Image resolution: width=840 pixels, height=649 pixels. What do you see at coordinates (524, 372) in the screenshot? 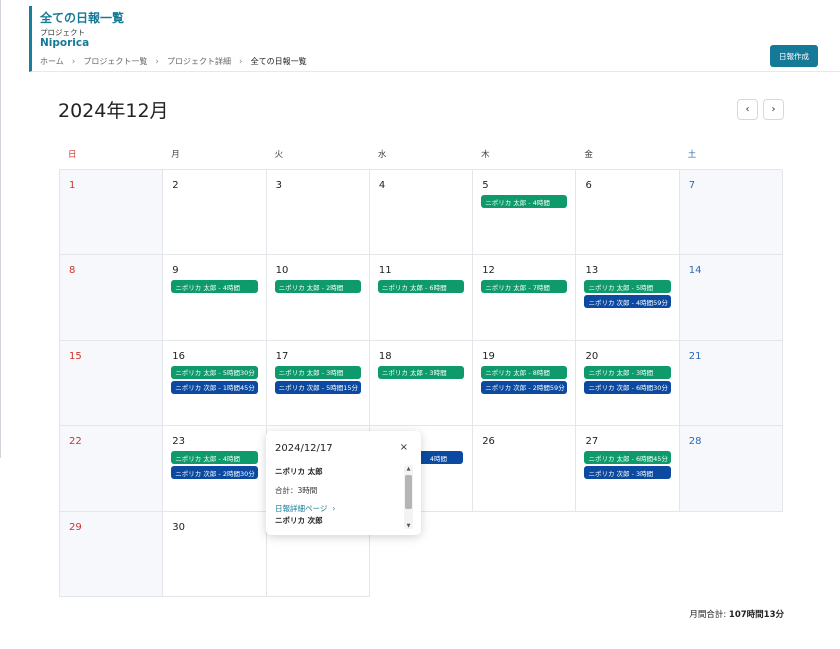
I see `calendar-event: ニポリカ 太郎 - 8時間` at bounding box center [524, 372].